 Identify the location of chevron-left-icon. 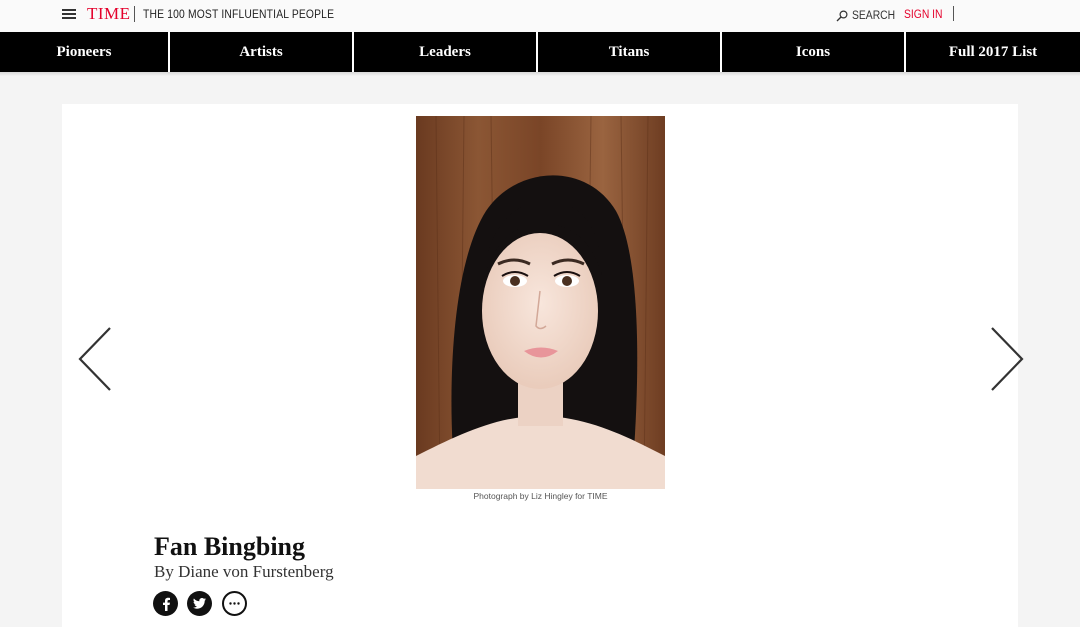
(94, 359).